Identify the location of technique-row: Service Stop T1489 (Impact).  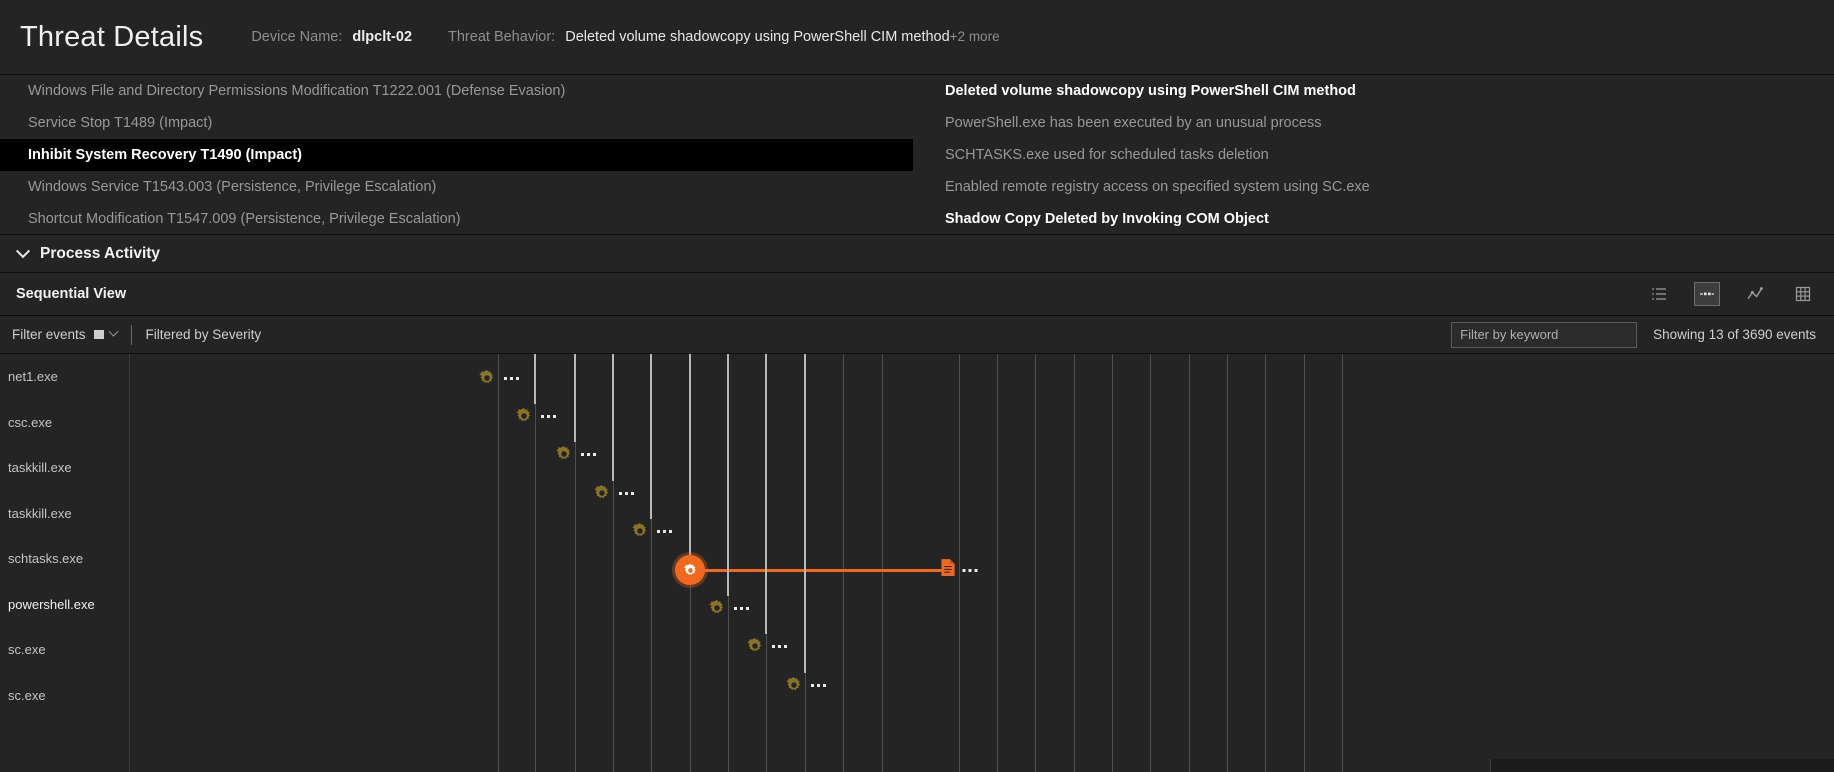
(457, 123).